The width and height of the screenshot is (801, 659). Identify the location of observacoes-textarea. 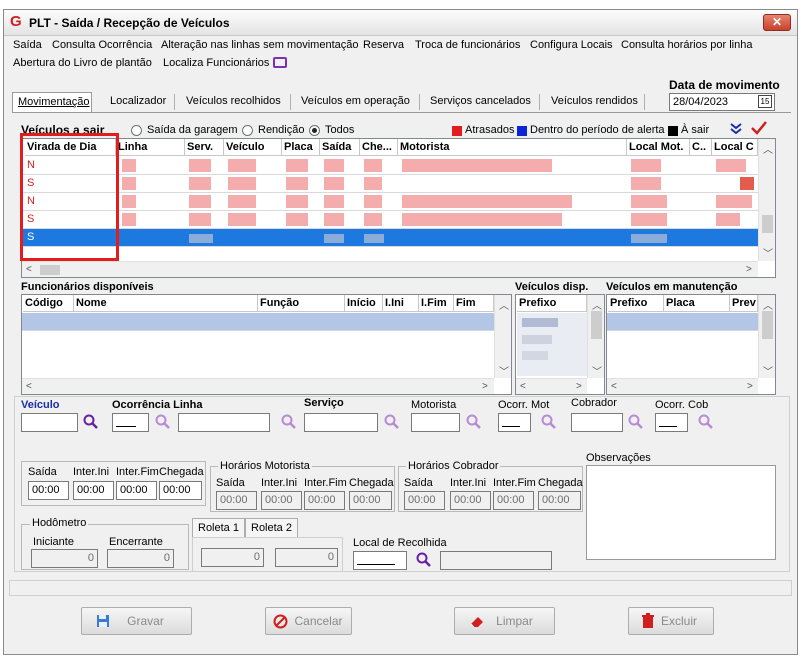
(681, 512).